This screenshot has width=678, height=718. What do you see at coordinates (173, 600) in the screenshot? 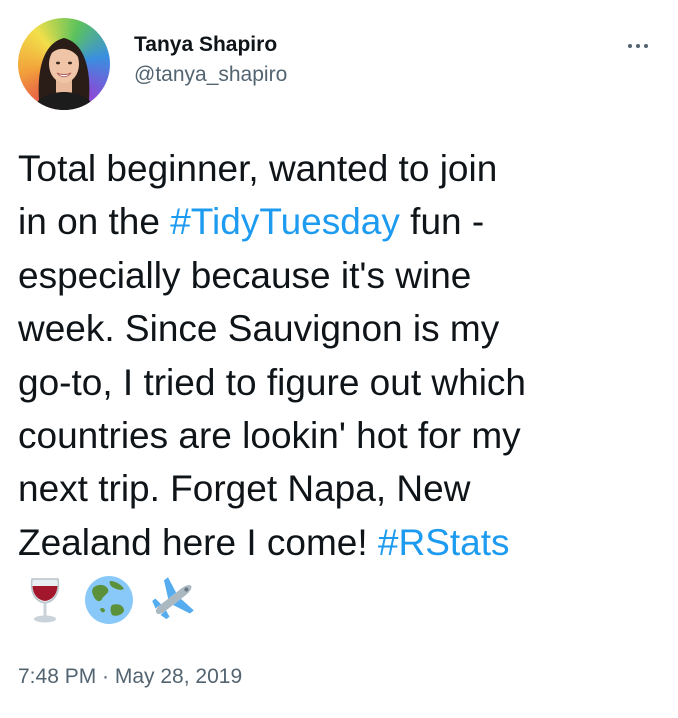
I see `airplane-icon` at bounding box center [173, 600].